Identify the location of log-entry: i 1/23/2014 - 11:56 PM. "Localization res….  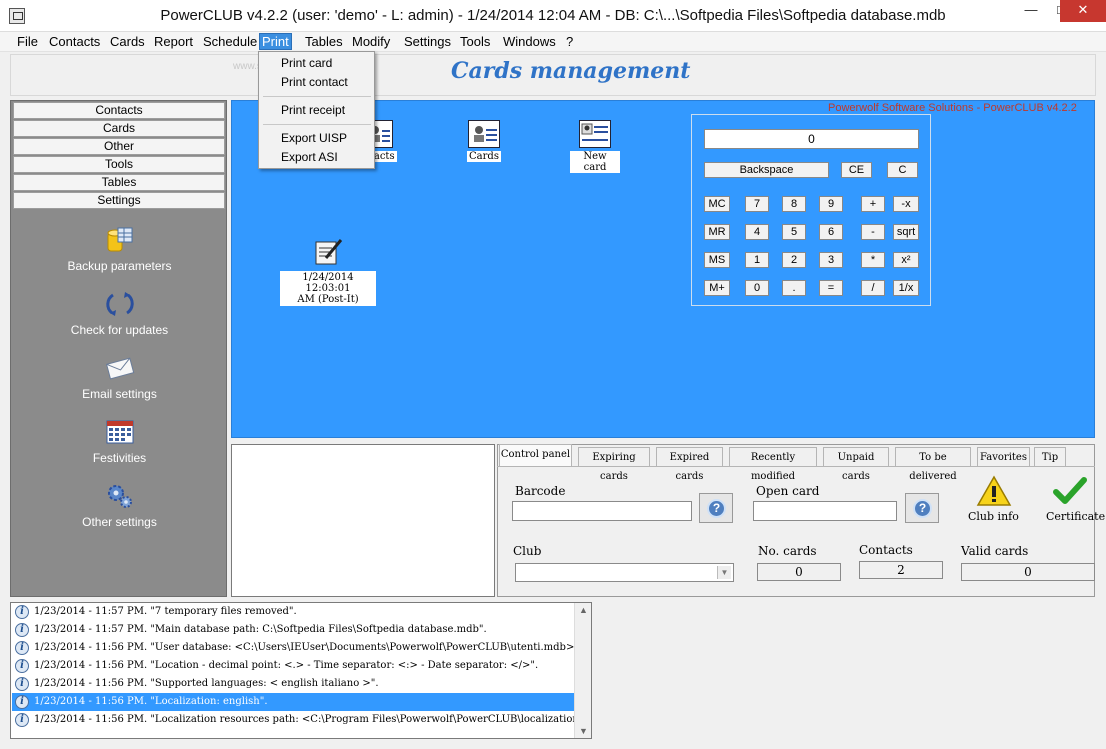
(301, 720).